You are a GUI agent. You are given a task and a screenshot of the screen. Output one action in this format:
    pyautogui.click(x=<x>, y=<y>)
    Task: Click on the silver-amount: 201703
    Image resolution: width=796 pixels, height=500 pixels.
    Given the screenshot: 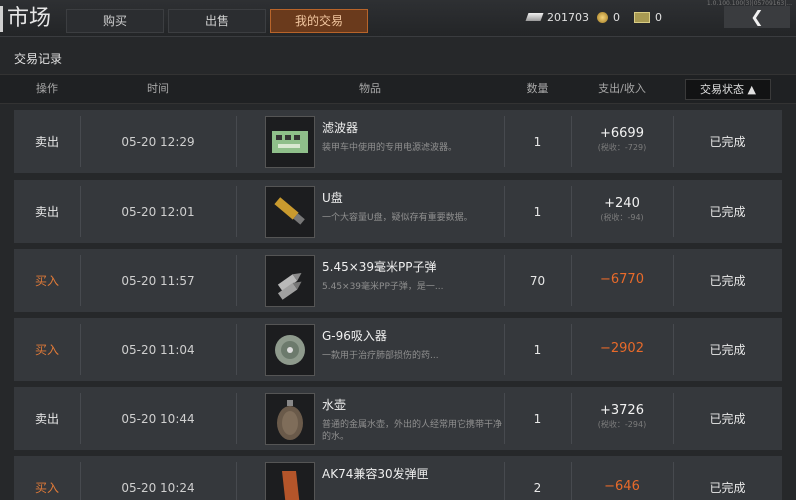 What is the action you would take?
    pyautogui.click(x=568, y=17)
    